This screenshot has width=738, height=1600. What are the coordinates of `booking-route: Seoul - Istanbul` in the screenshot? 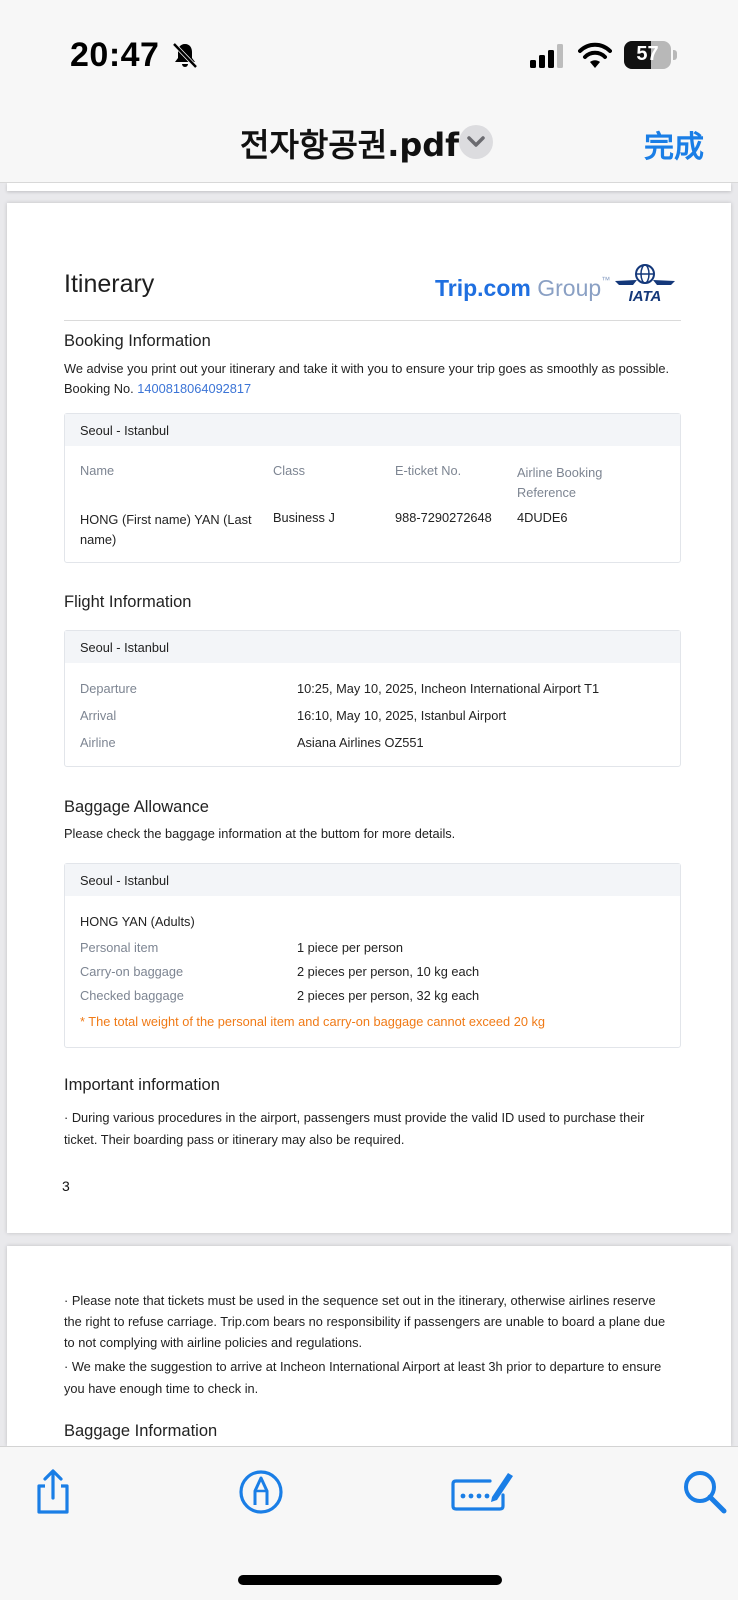 It's located at (372, 430).